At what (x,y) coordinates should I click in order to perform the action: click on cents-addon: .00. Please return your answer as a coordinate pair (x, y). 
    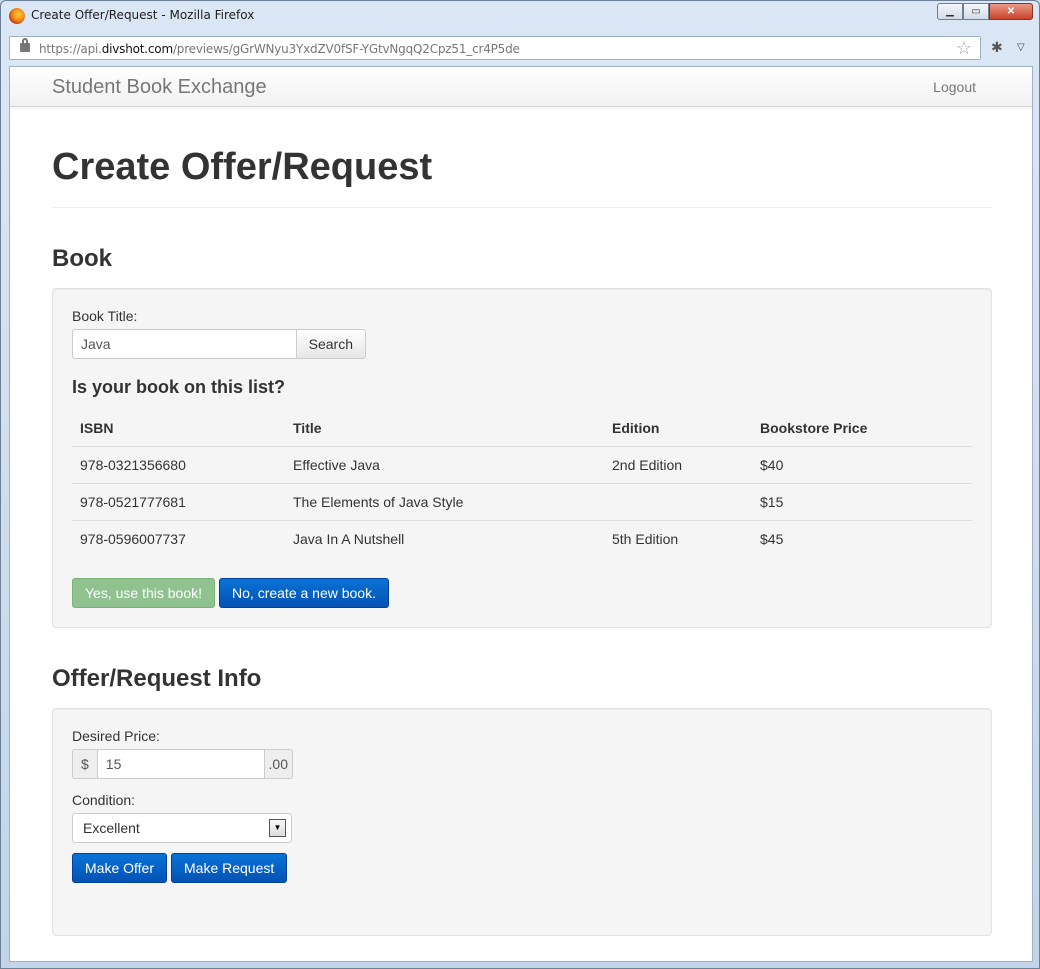
    Looking at the image, I should click on (278, 763).